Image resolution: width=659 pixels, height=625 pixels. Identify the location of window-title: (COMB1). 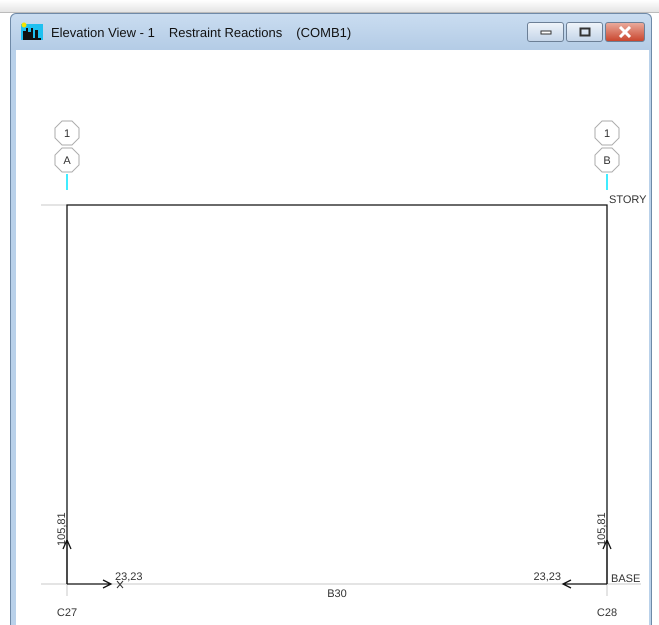
(324, 32).